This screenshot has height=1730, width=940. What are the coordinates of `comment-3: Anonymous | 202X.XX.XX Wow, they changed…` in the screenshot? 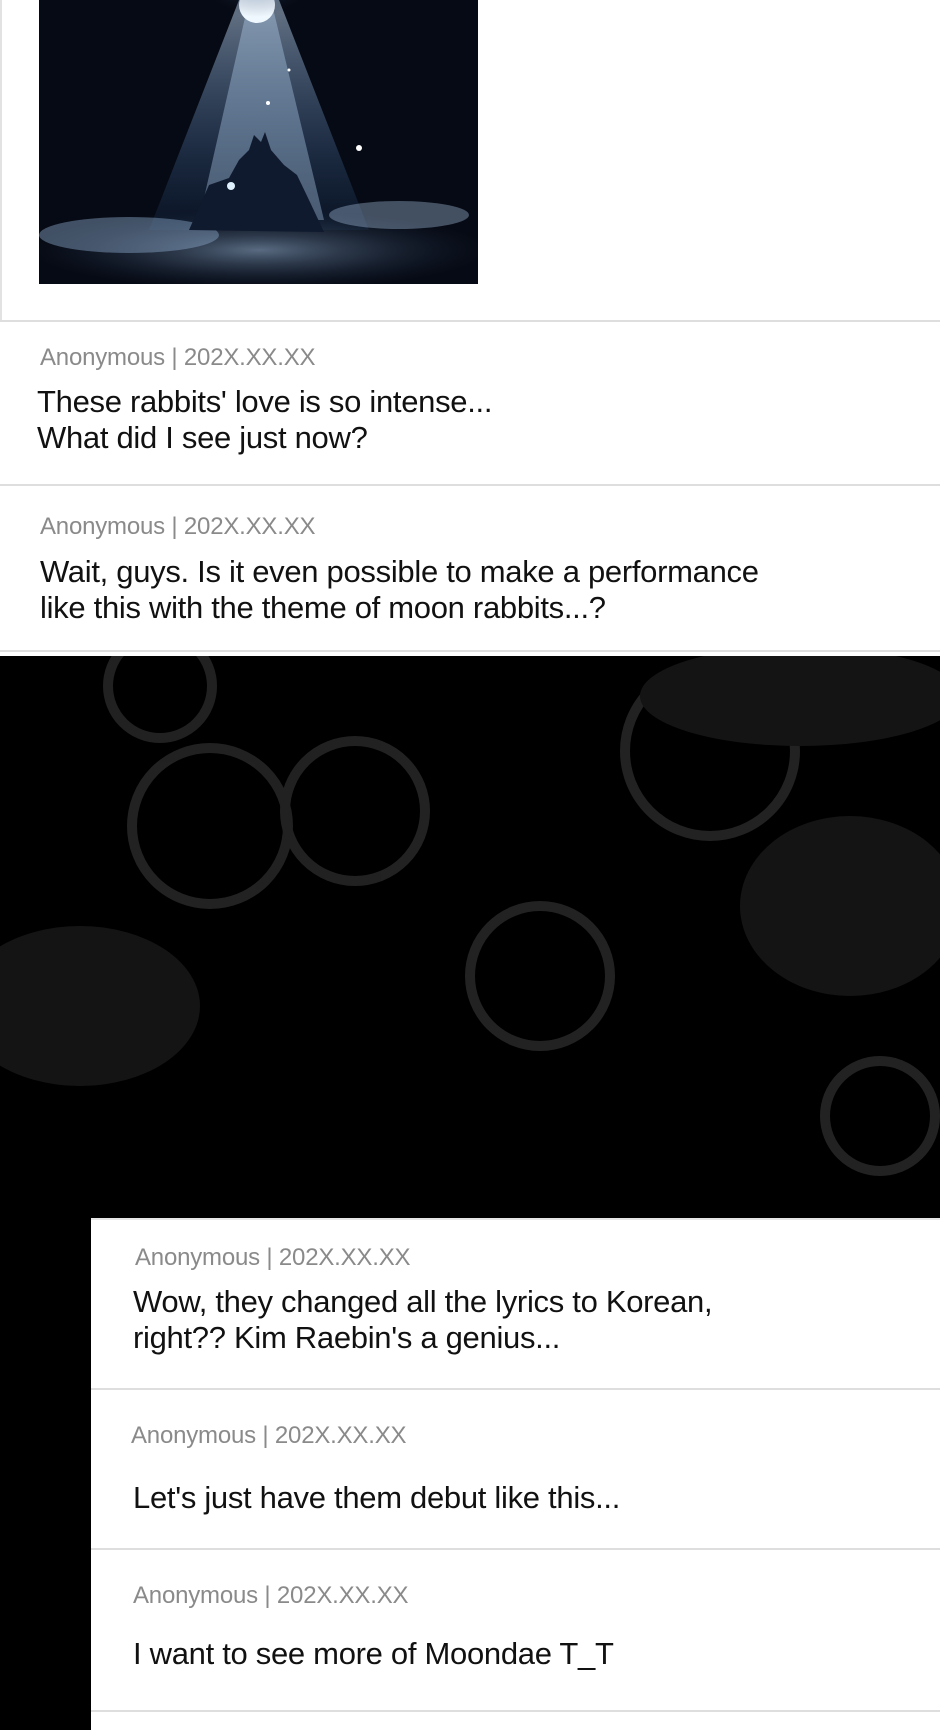 It's located at (515, 1304).